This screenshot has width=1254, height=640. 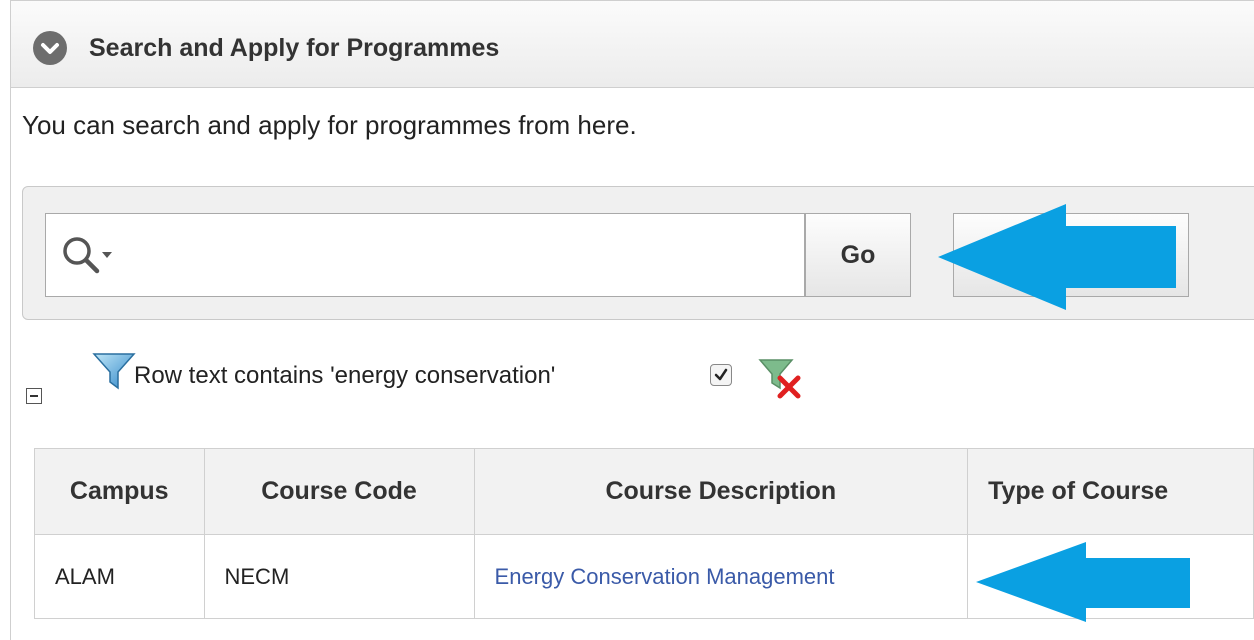 What do you see at coordinates (464, 255) in the screenshot?
I see `search-input` at bounding box center [464, 255].